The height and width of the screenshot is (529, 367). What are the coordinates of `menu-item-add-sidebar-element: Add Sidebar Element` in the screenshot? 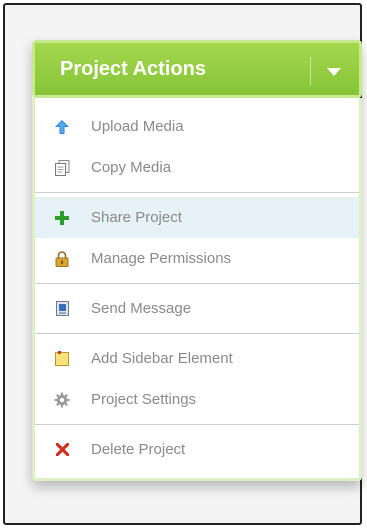 It's located at (197, 358).